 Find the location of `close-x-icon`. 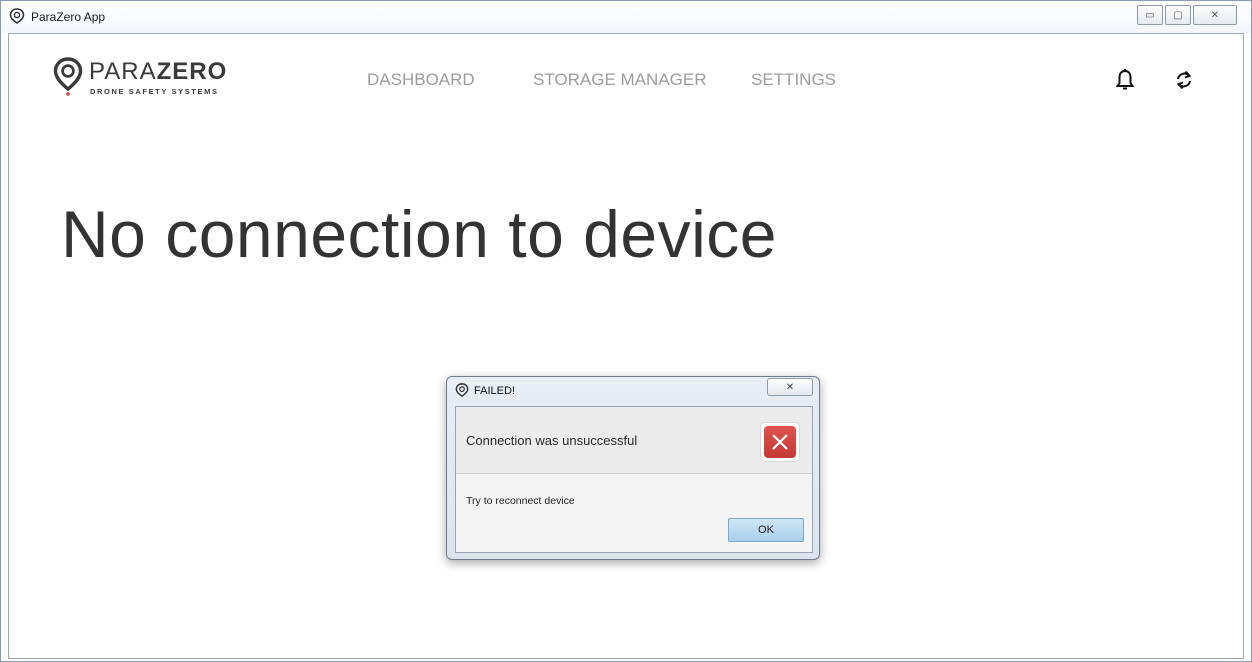

close-x-icon is located at coordinates (780, 442).